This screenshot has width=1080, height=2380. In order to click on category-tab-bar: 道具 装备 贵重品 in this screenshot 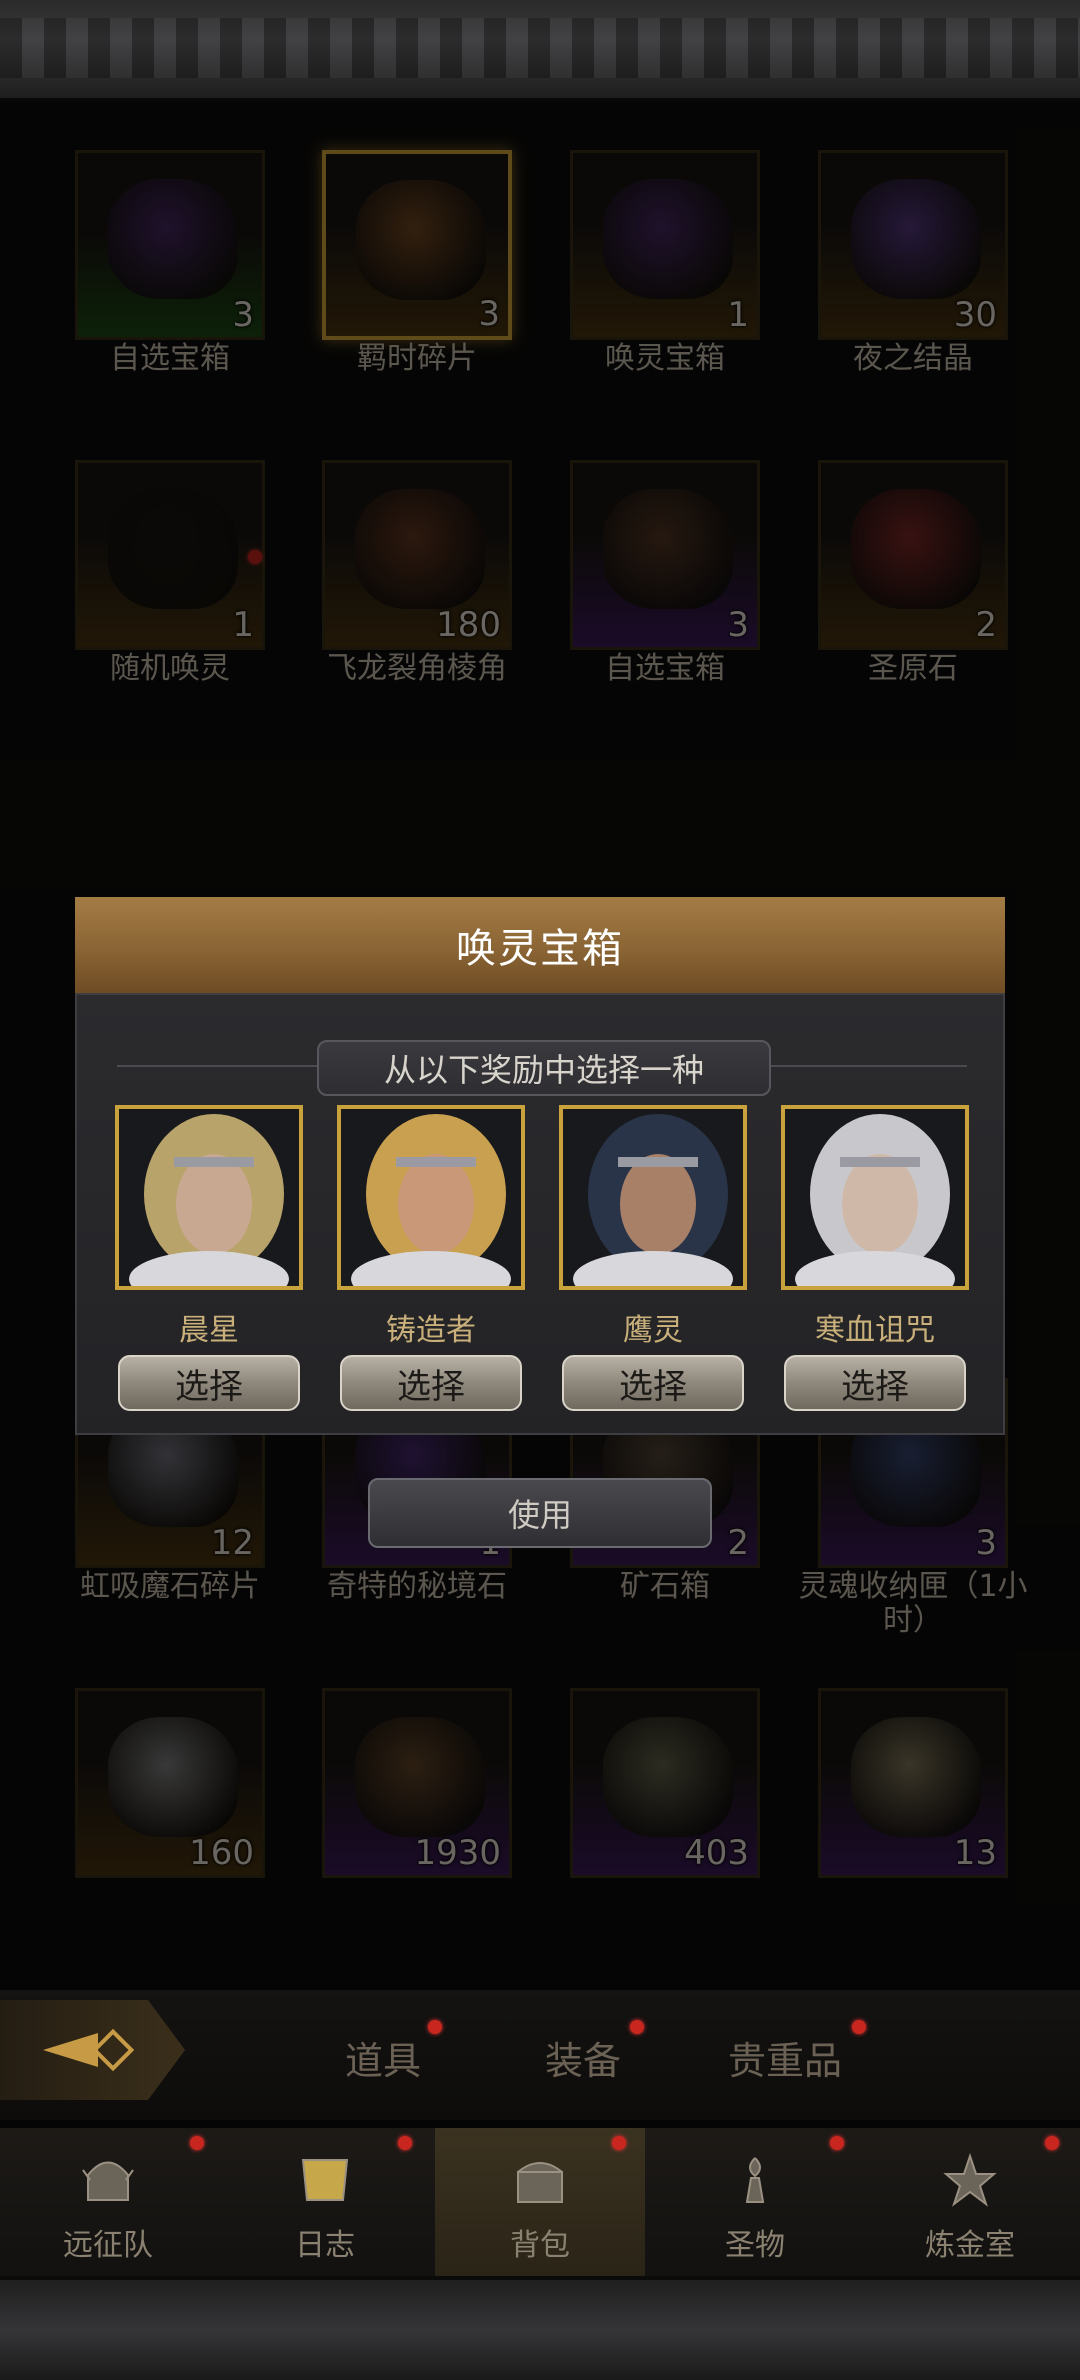, I will do `click(540, 2055)`.